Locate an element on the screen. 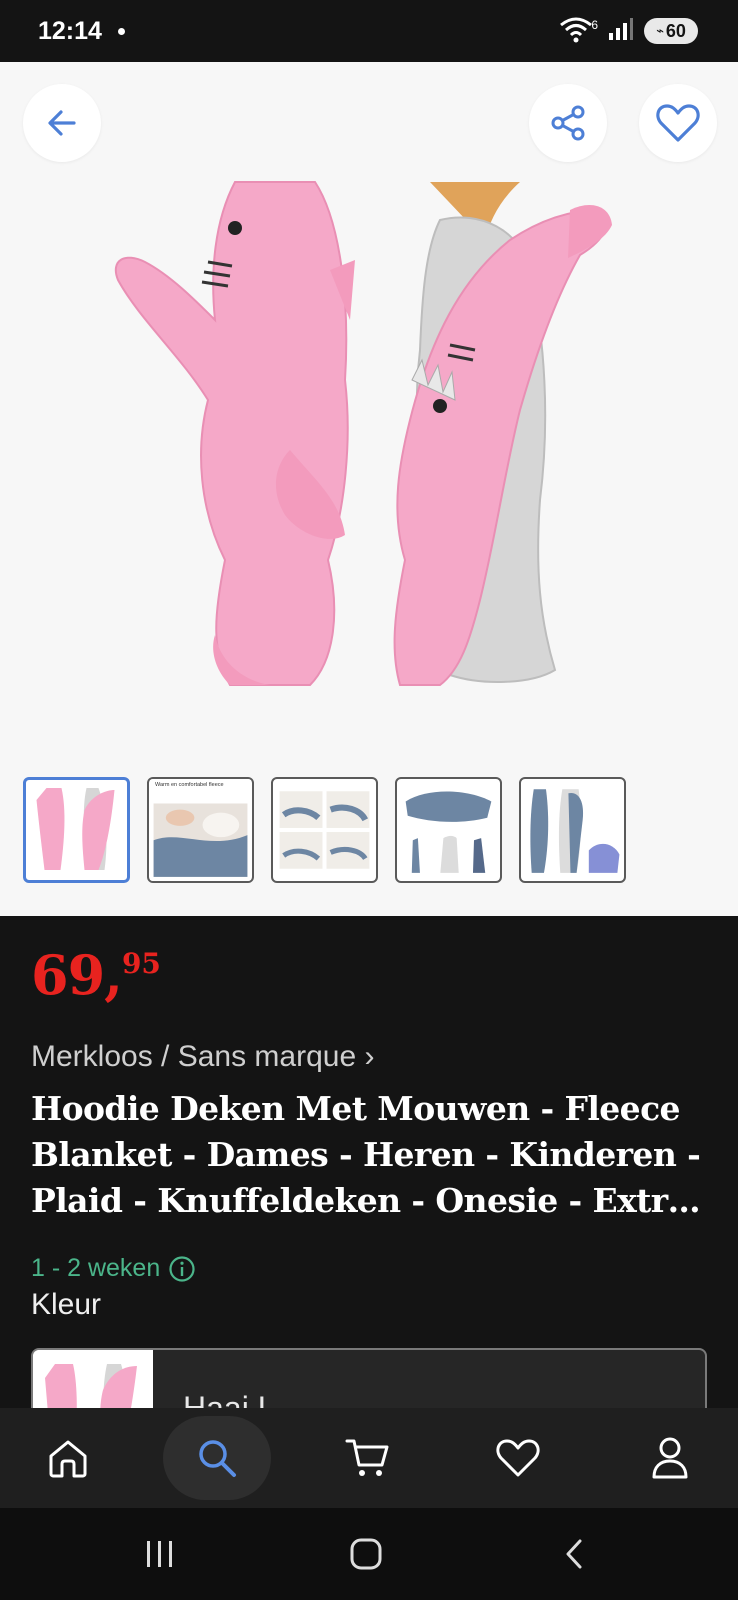 This screenshot has height=1600, width=738. thumbnail-strip: Warm en comfortabel fleece is located at coordinates (324, 830).